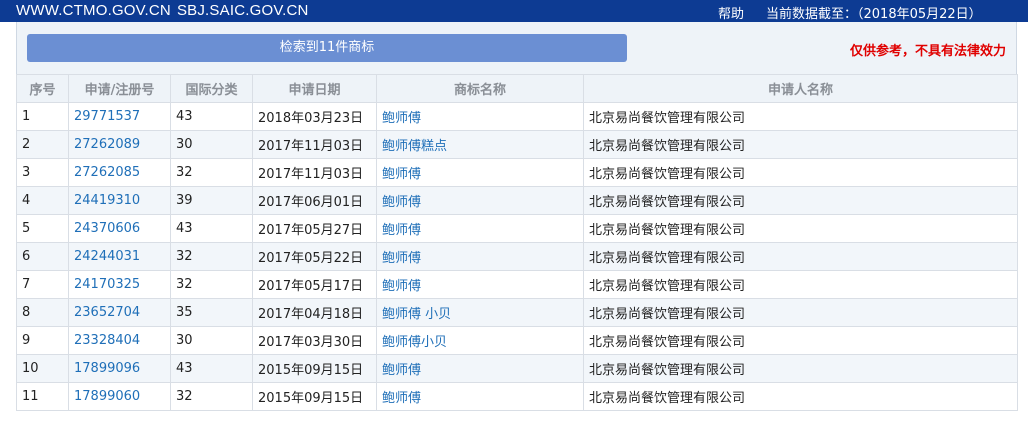 The image size is (1028, 424). I want to click on reg-number-link: 24244031, so click(119, 256).